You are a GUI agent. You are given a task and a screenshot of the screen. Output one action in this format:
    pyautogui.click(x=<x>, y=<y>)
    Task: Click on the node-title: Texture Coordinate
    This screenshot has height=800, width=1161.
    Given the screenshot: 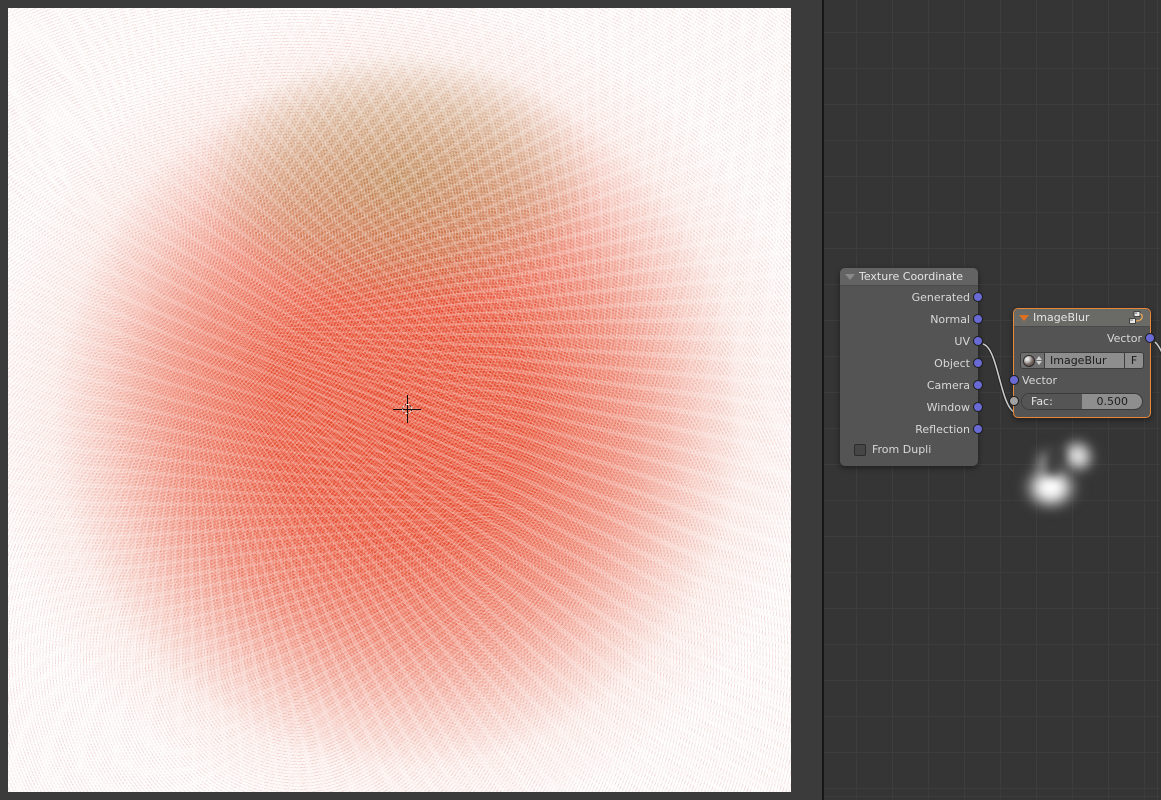 What is the action you would take?
    pyautogui.click(x=911, y=276)
    